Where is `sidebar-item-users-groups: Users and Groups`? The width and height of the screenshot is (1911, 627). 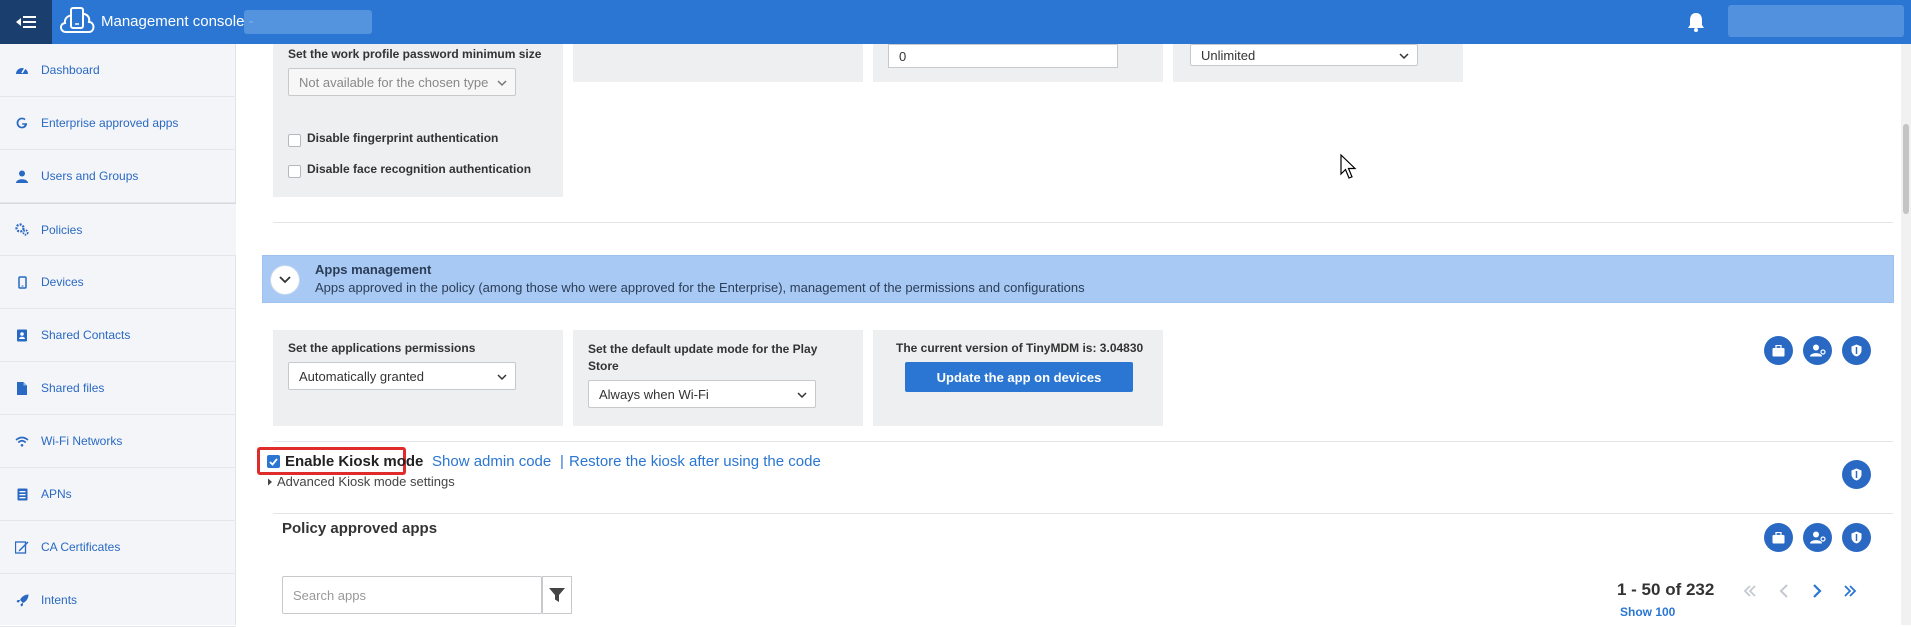 sidebar-item-users-groups: Users and Groups is located at coordinates (118, 176).